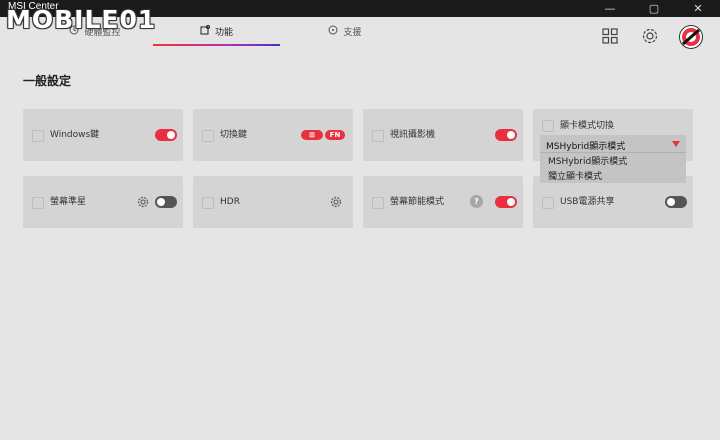 The width and height of the screenshot is (720, 440). I want to click on hdr-icon, so click(208, 203).